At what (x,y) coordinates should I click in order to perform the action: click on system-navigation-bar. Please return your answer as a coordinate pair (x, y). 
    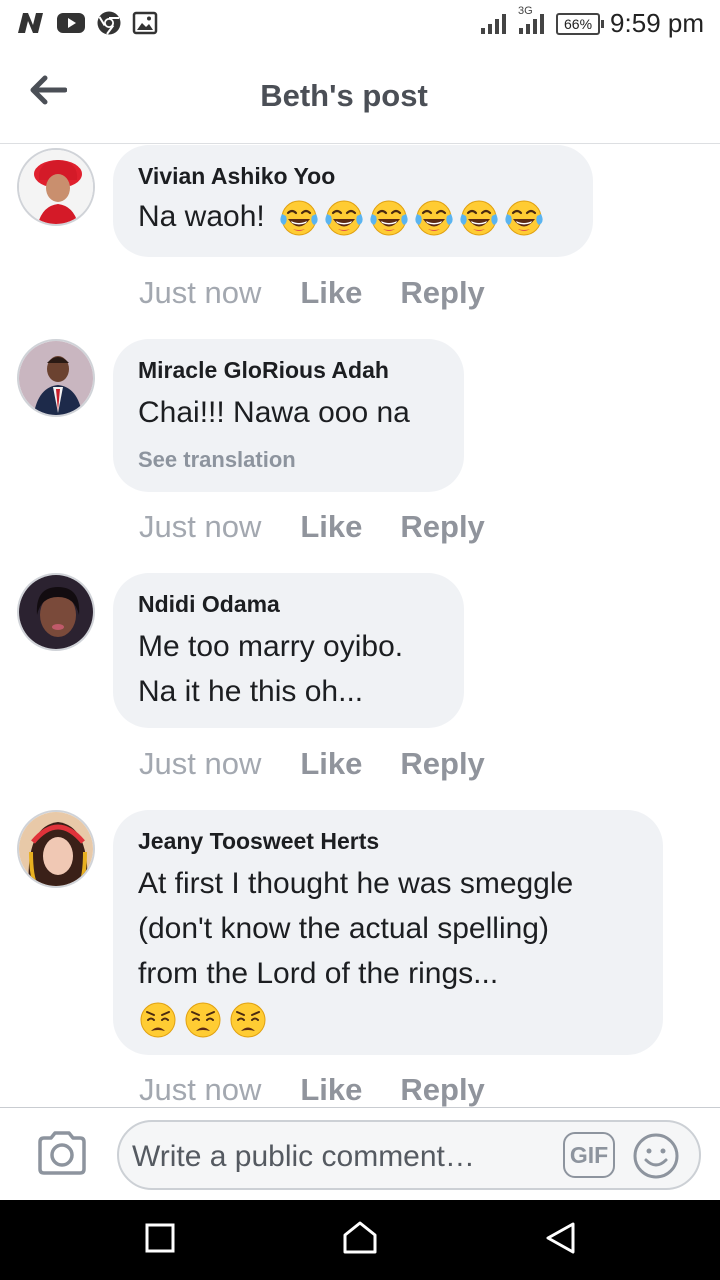
    Looking at the image, I should click on (360, 1240).